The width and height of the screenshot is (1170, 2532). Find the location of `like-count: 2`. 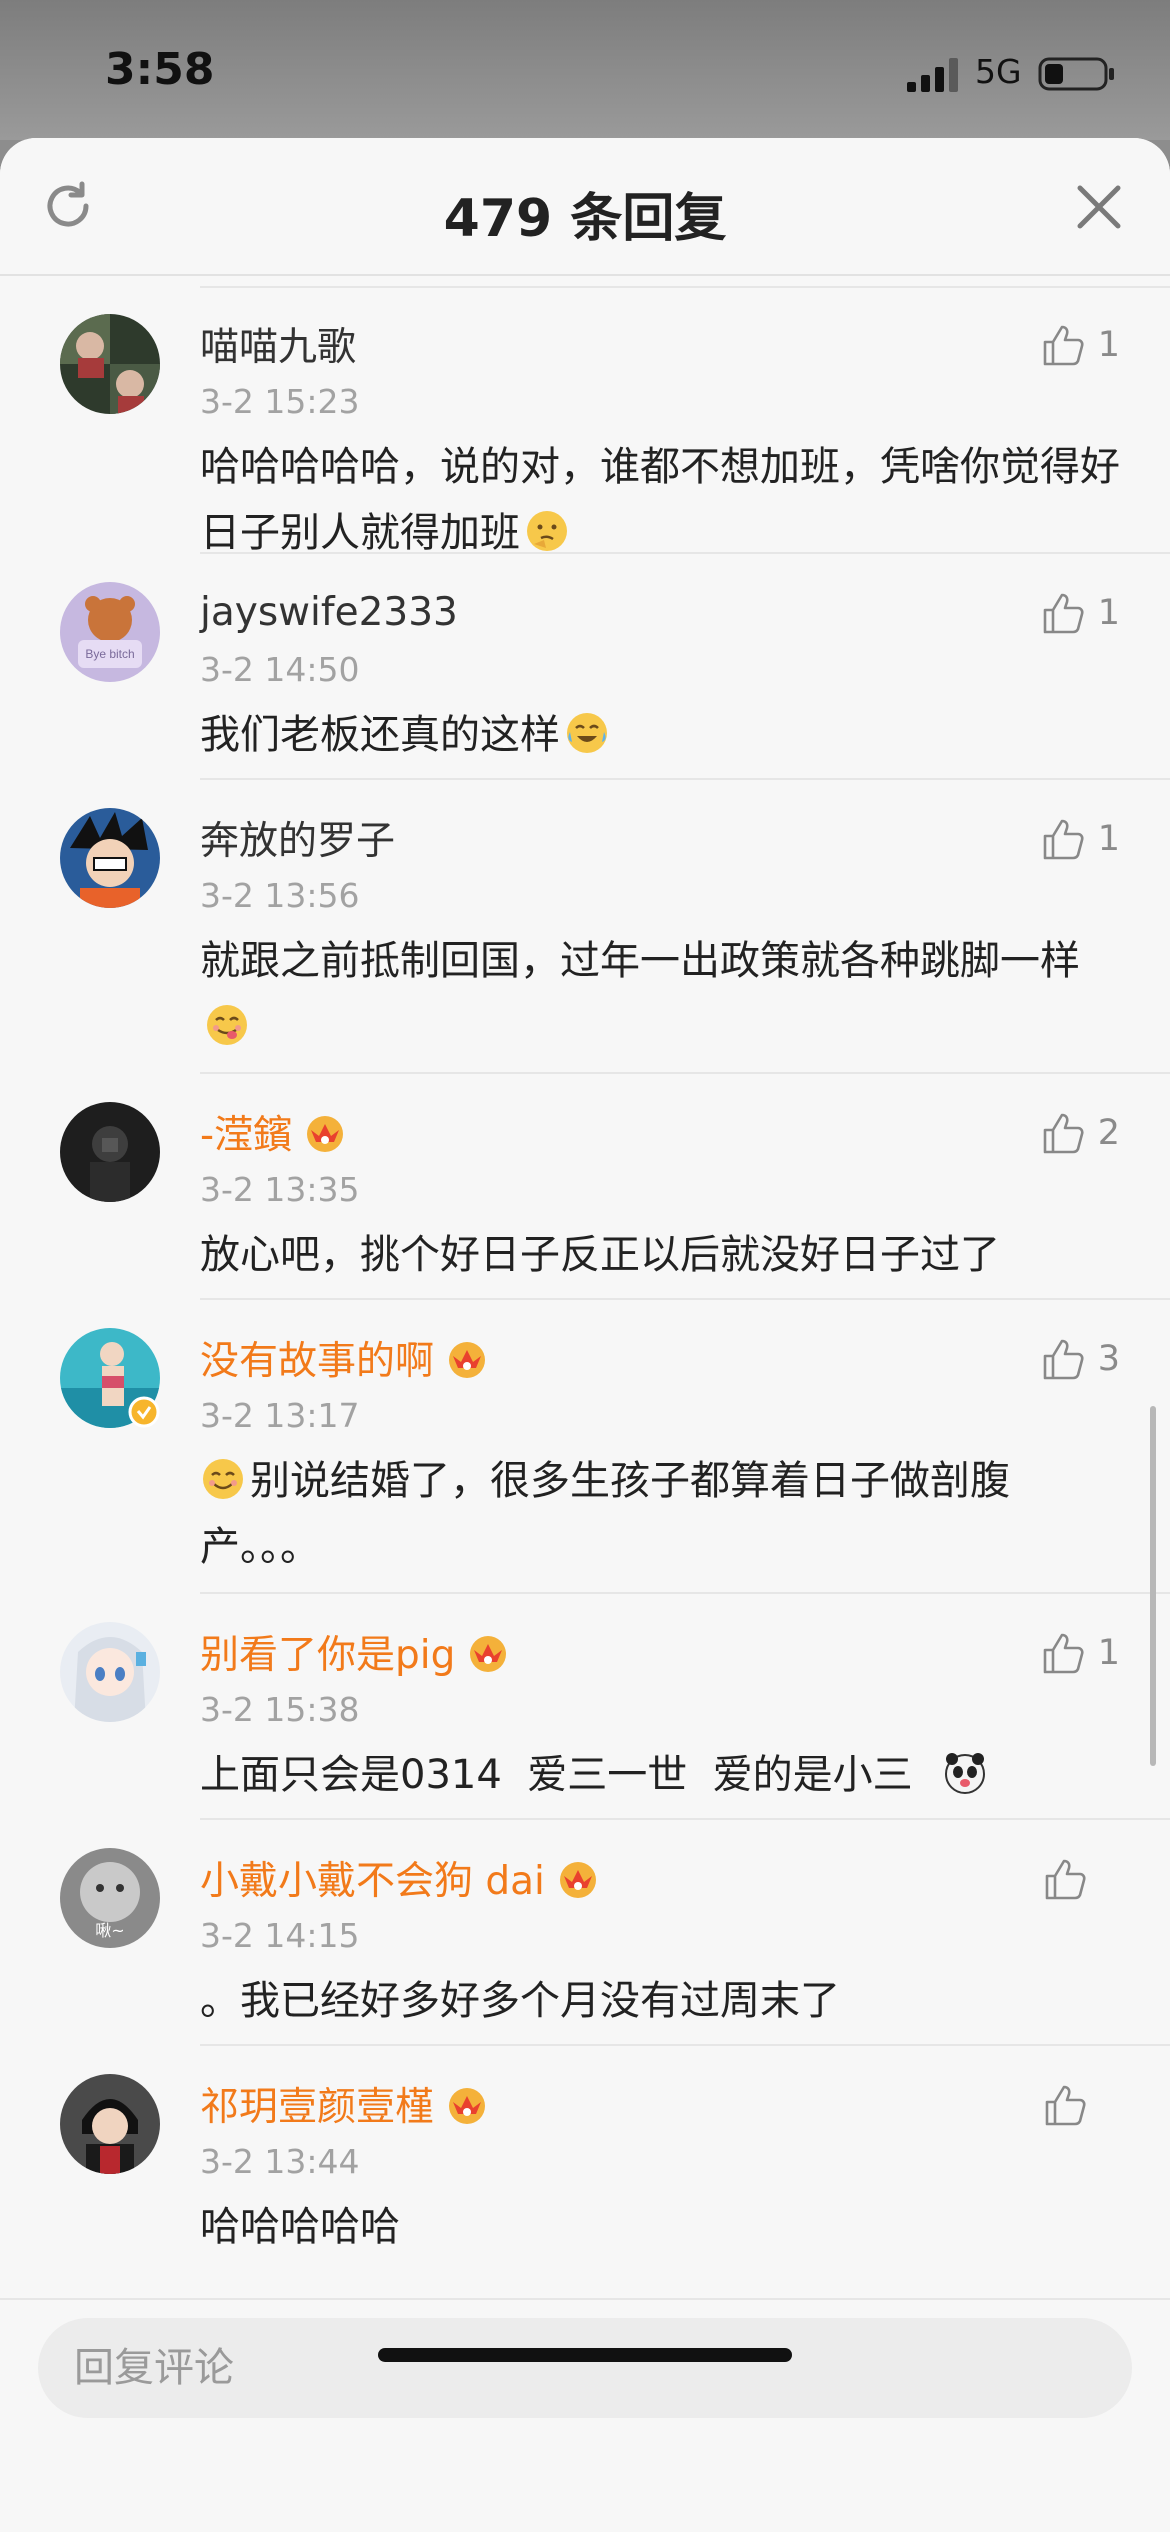

like-count: 2 is located at coordinates (1108, 1133).